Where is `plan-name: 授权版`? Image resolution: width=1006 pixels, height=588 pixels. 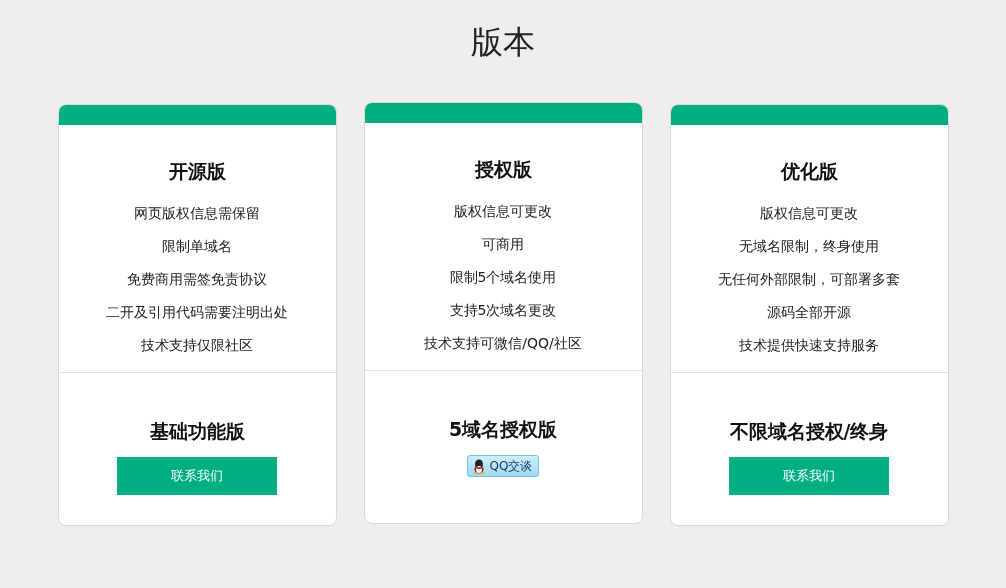
plan-name: 授权版 is located at coordinates (503, 169).